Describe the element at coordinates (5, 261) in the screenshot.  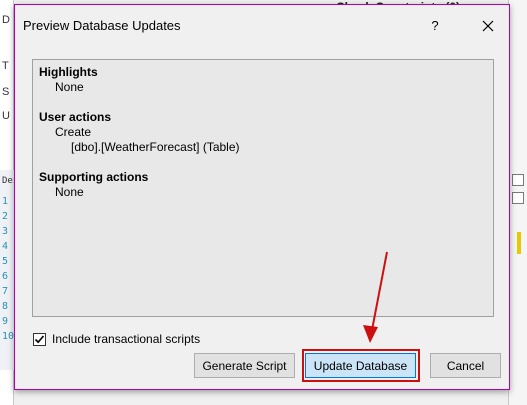
I see `line-number: 5` at that location.